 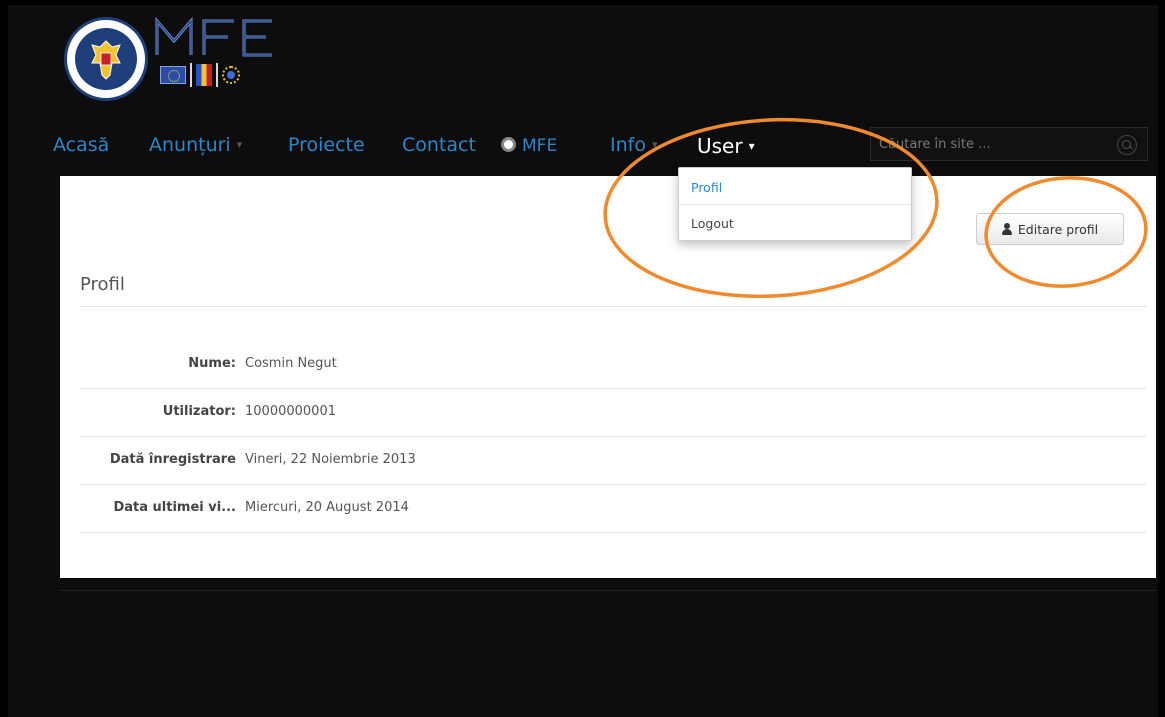 What do you see at coordinates (204, 75) in the screenshot?
I see `romania-flag-icon` at bounding box center [204, 75].